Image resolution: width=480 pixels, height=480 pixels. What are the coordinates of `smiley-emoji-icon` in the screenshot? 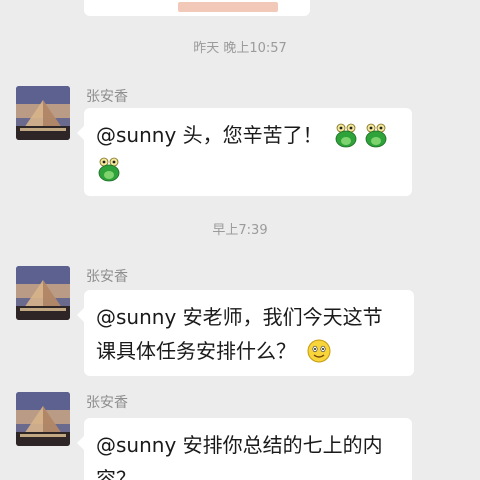 It's located at (319, 351).